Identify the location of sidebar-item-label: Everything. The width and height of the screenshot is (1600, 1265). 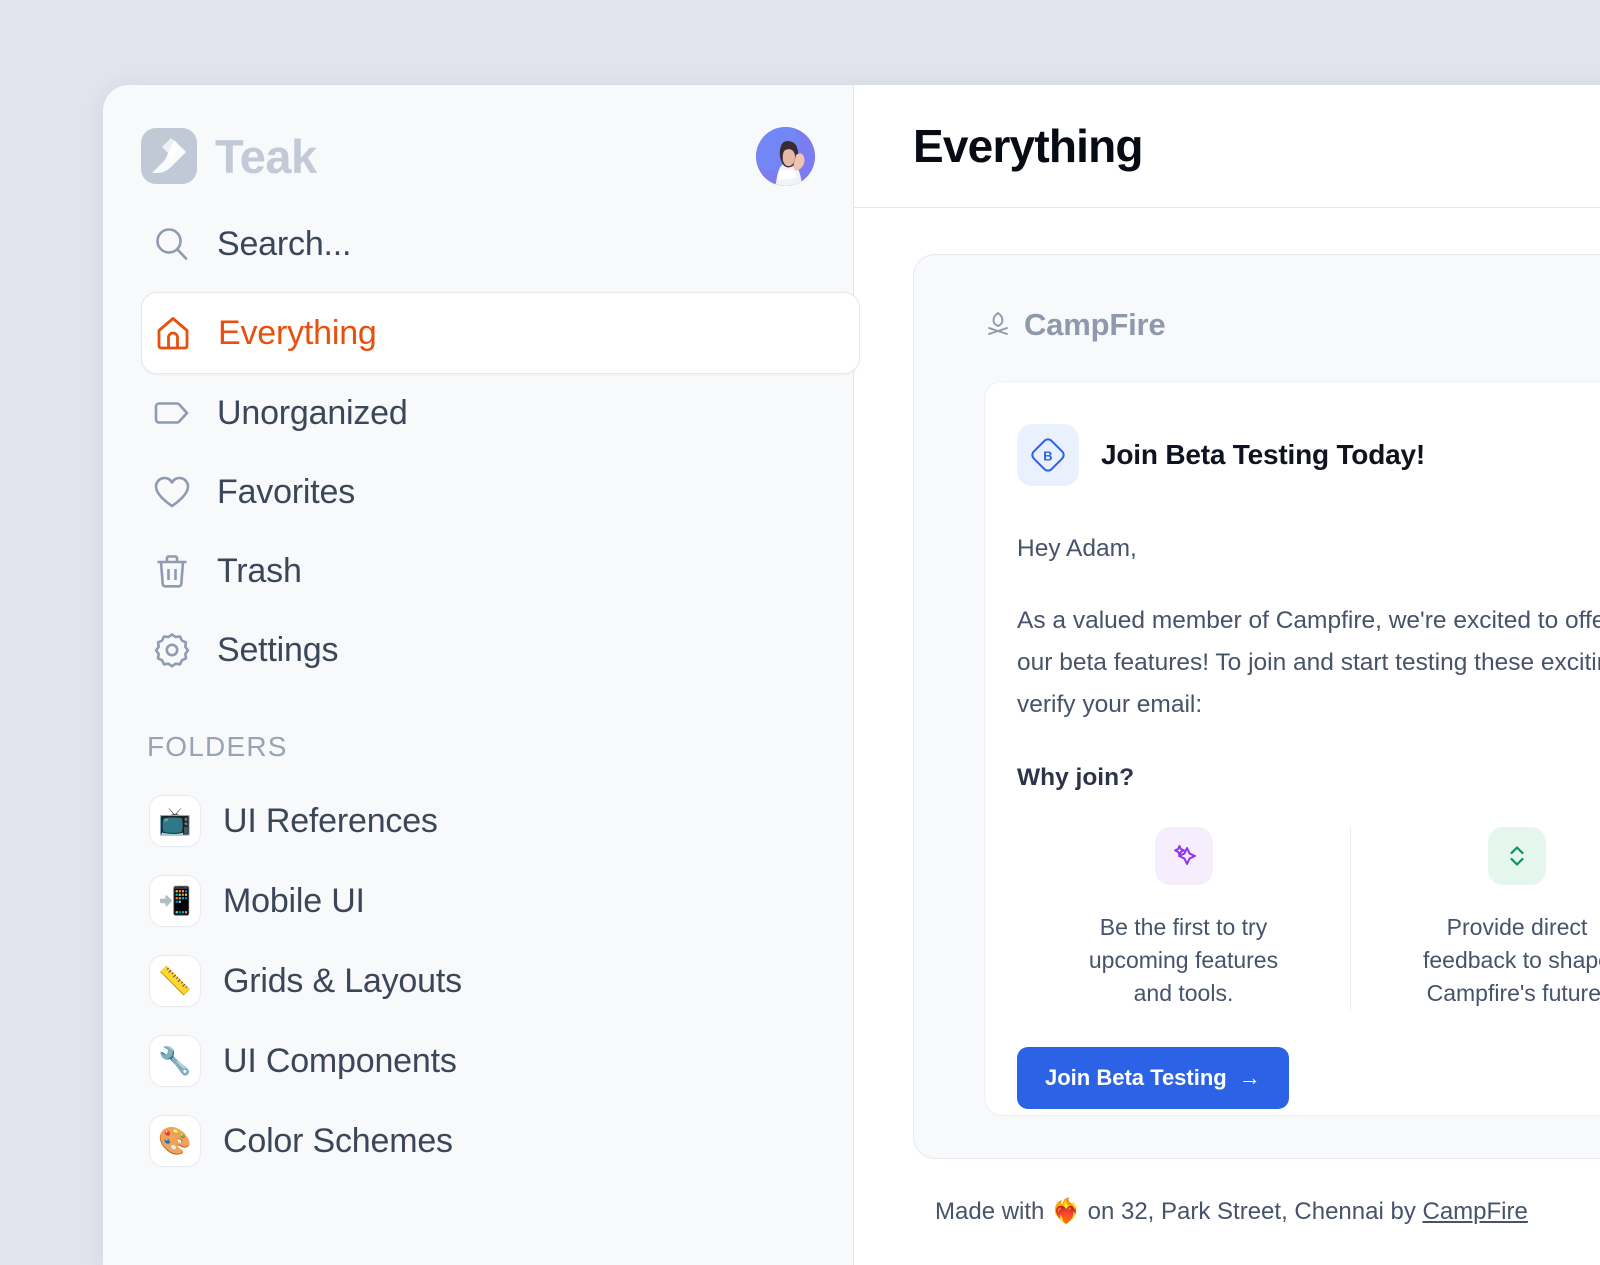
(297, 332).